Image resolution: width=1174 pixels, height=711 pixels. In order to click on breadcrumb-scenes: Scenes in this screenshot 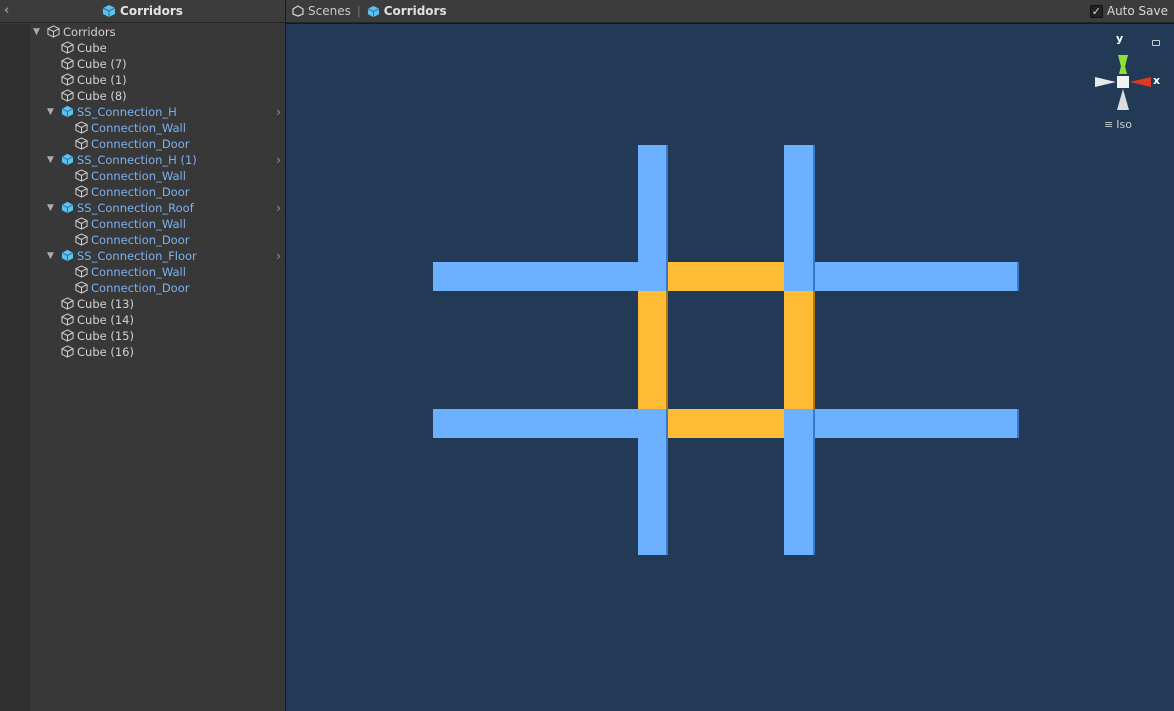, I will do `click(321, 11)`.